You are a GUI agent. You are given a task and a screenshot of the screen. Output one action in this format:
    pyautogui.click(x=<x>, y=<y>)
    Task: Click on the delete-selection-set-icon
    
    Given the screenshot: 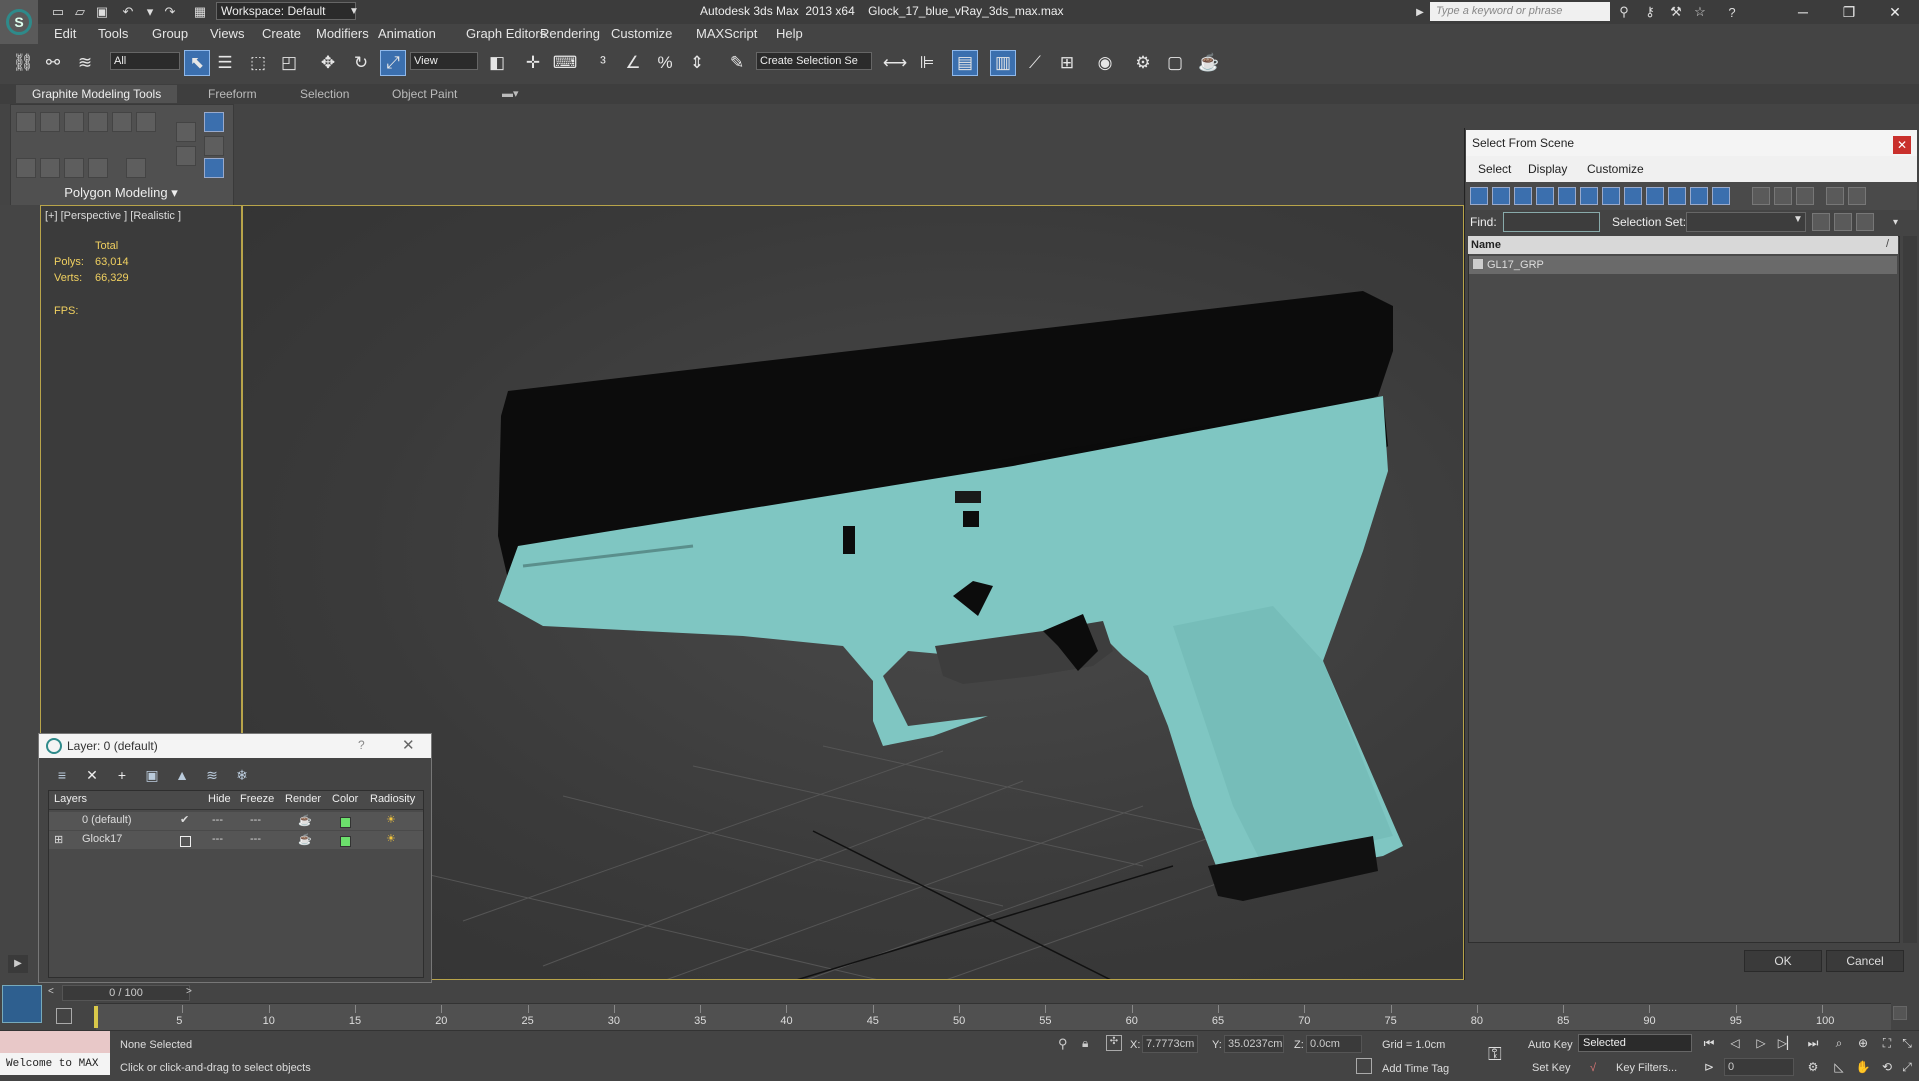 What is the action you would take?
    pyautogui.click(x=1865, y=222)
    